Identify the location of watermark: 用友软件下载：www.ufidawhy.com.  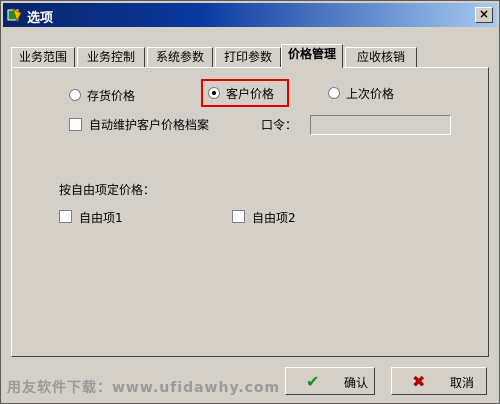
(144, 388).